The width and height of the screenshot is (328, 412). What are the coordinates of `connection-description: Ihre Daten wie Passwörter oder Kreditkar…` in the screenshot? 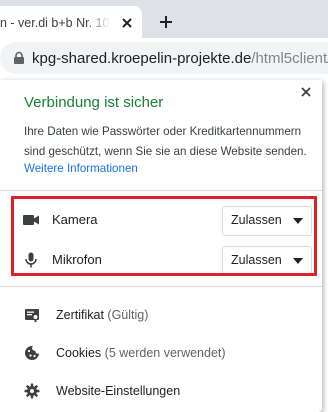 It's located at (165, 141).